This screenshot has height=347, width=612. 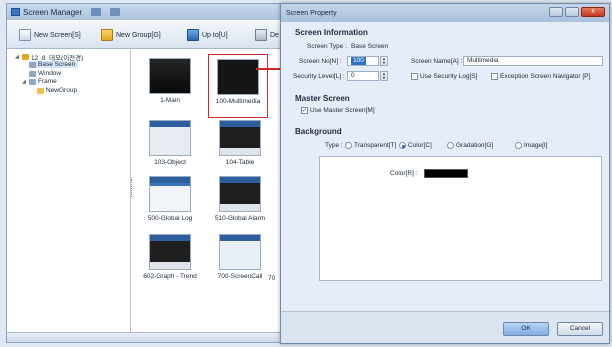 What do you see at coordinates (526, 329) in the screenshot?
I see `ok-button: OK` at bounding box center [526, 329].